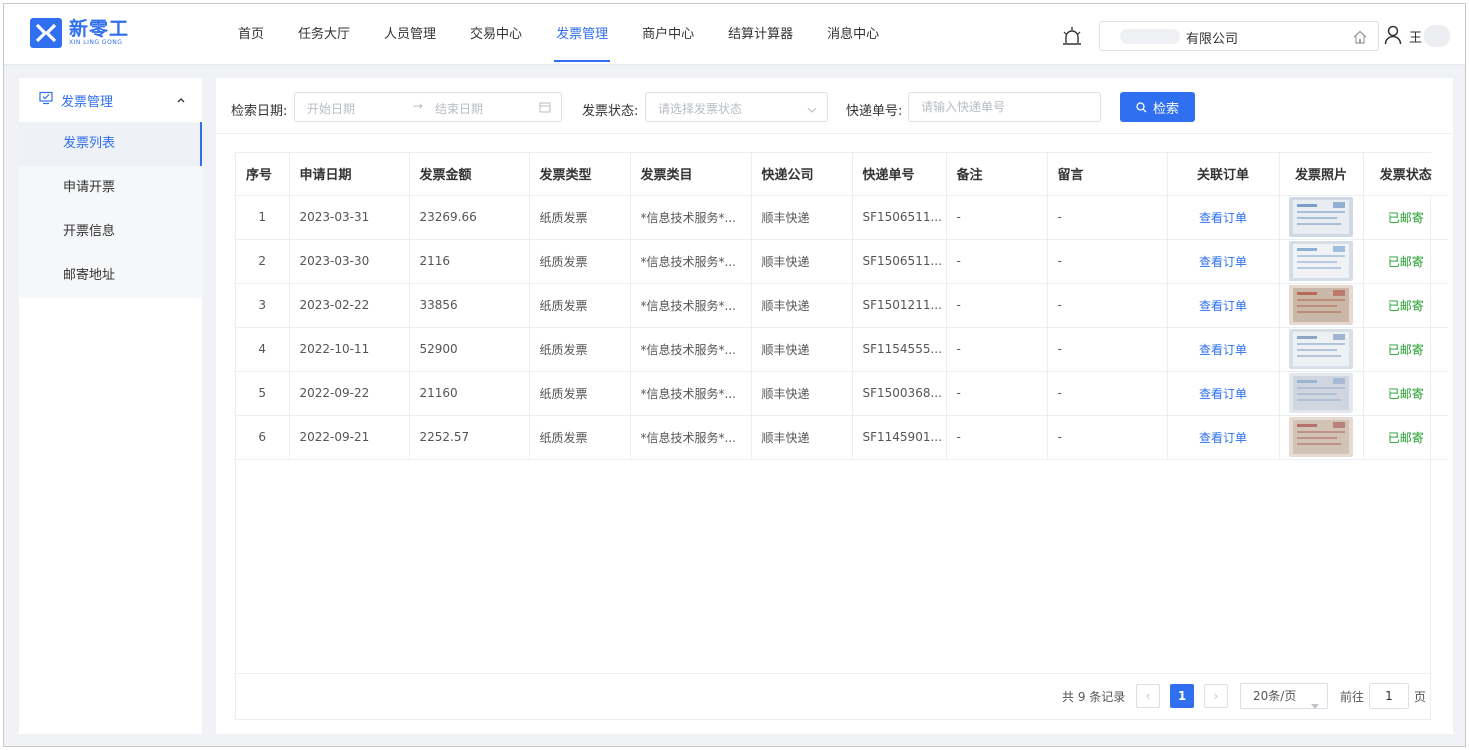 The width and height of the screenshot is (1469, 750). Describe the element at coordinates (181, 99) in the screenshot. I see `chevron-up-icon` at that location.